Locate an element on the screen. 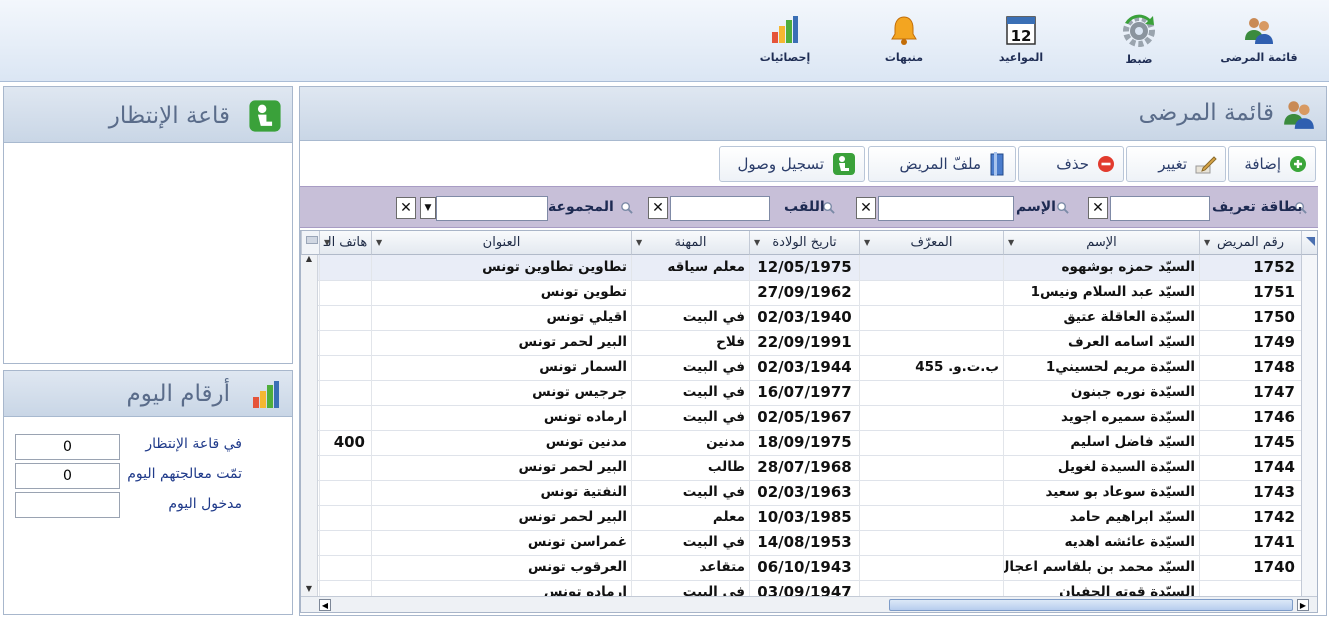 The width and height of the screenshot is (1329, 620). cell-name: السيّدة السيدة لغويل is located at coordinates (1101, 467).